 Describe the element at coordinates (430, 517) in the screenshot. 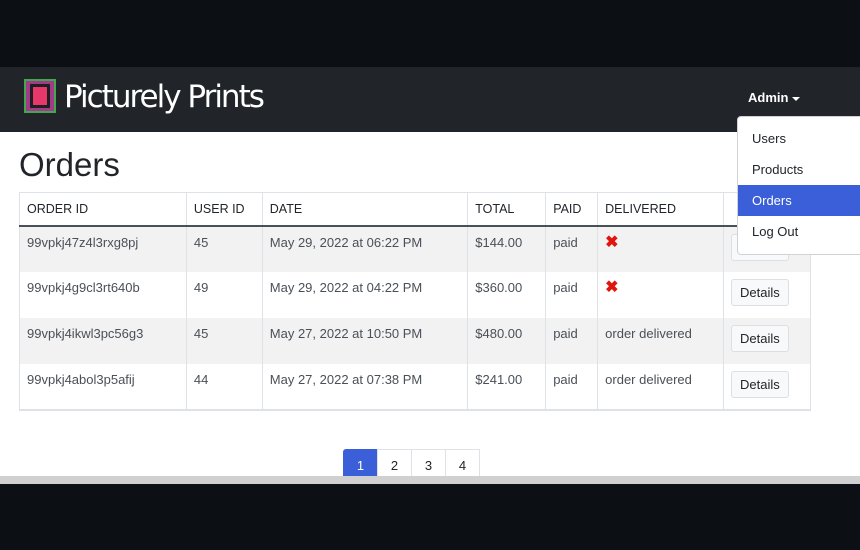

I see `bottom-letterbox` at that location.